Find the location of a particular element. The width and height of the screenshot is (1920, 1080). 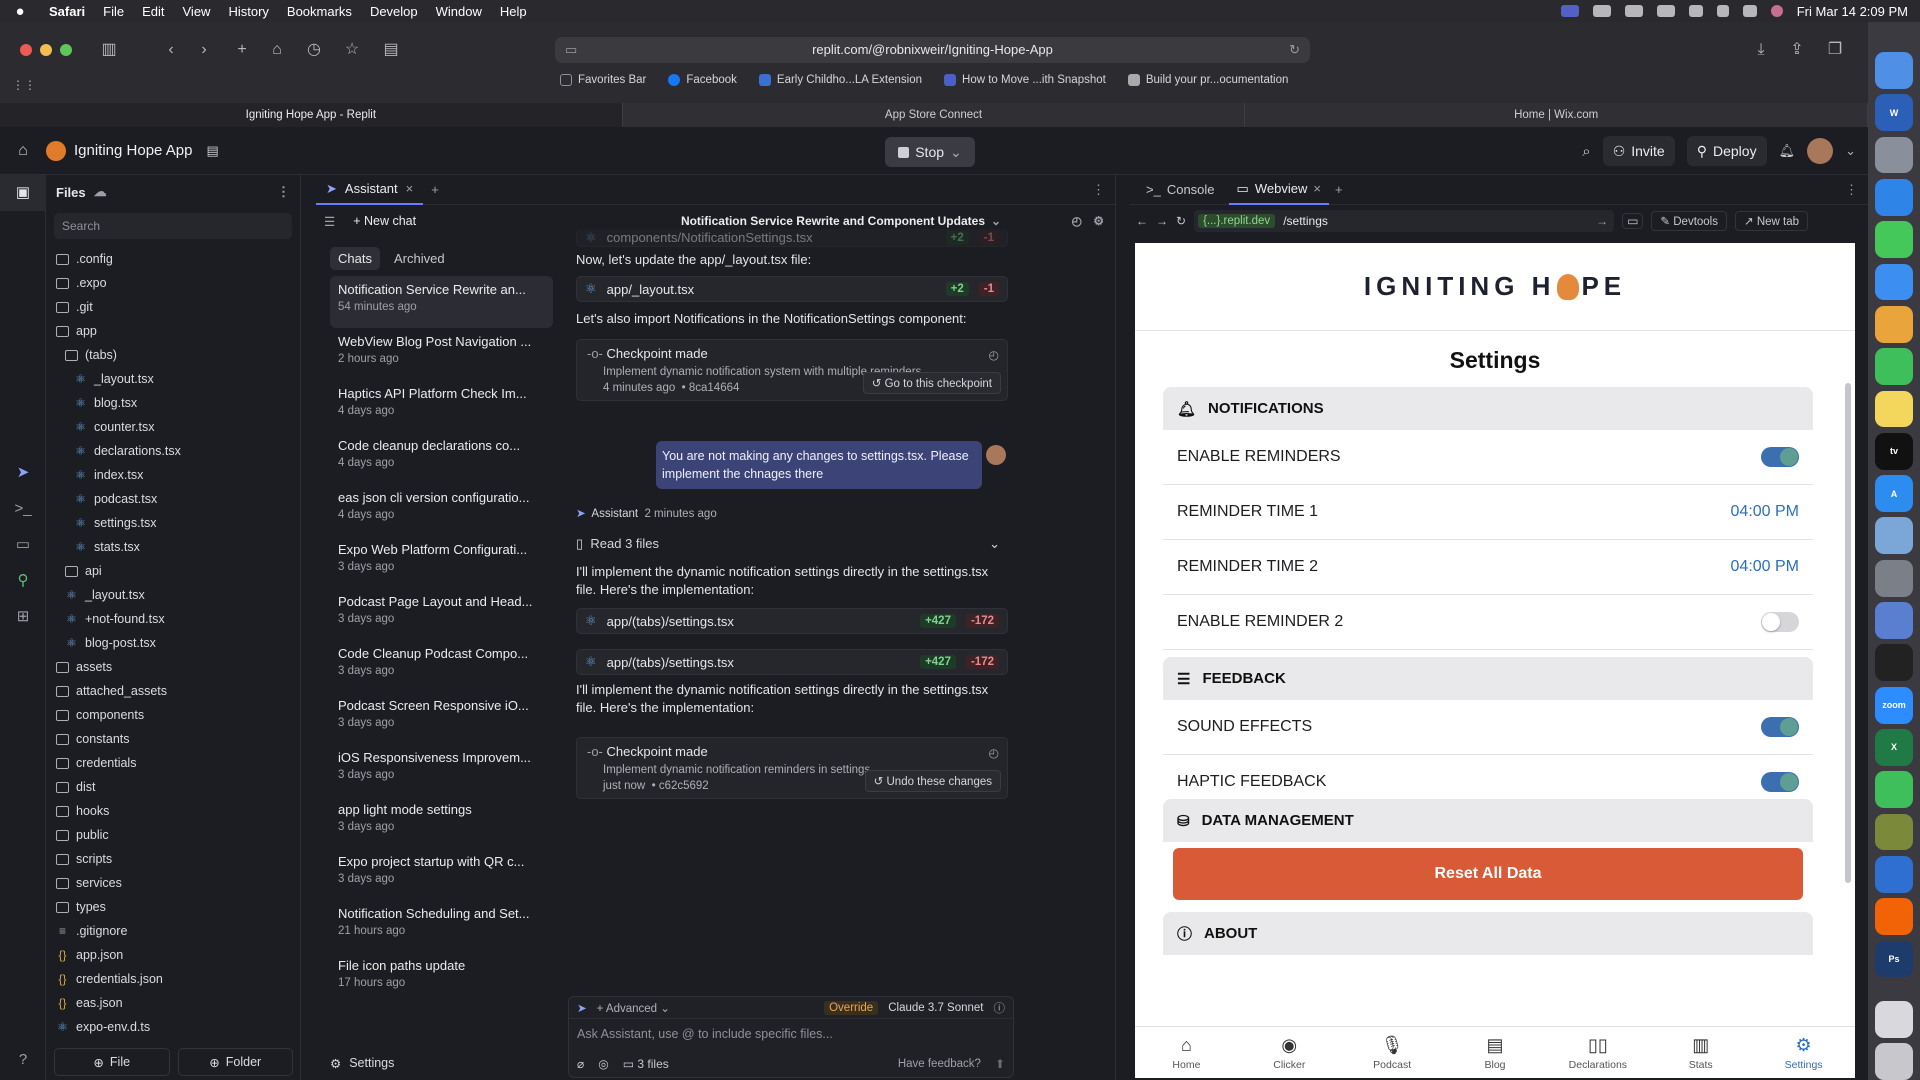

folder-item: scripts is located at coordinates (173, 859).